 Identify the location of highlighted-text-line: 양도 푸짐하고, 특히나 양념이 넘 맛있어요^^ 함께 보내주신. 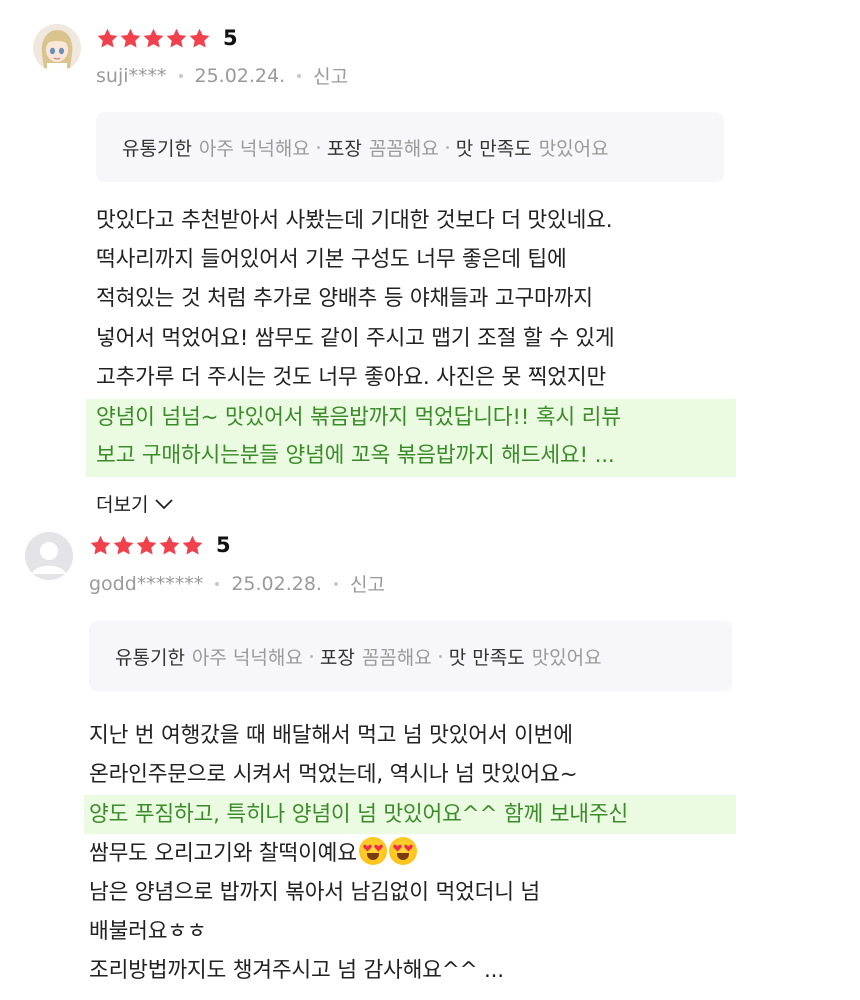
(358, 814).